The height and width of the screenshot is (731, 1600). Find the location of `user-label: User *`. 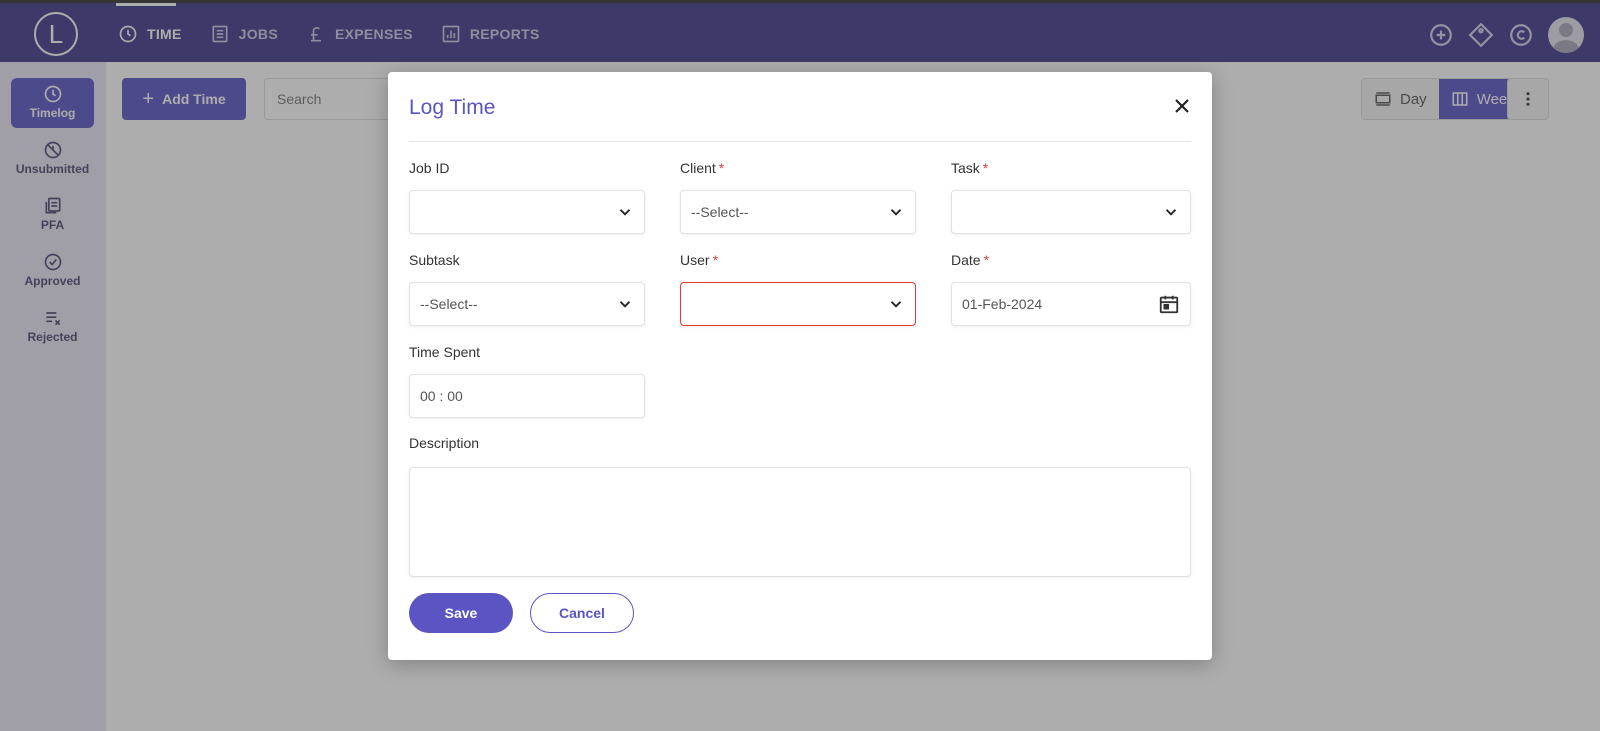

user-label: User * is located at coordinates (699, 260).